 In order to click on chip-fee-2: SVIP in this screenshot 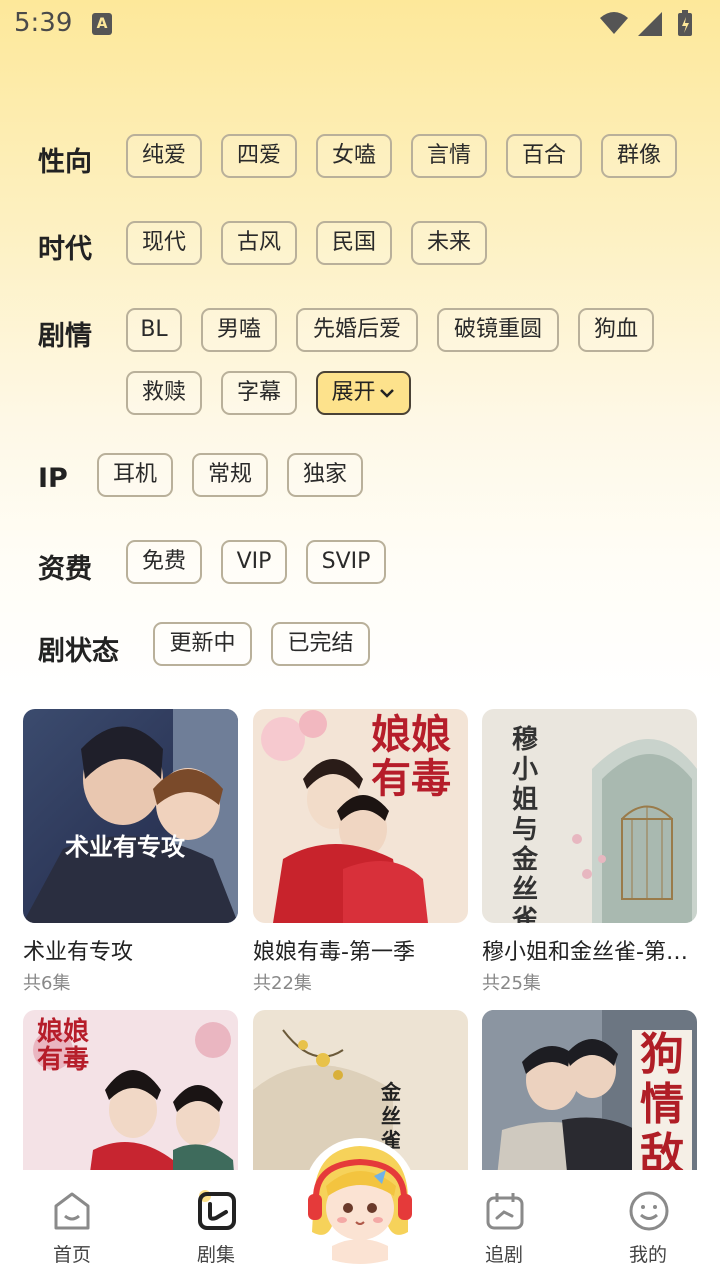, I will do `click(346, 562)`.